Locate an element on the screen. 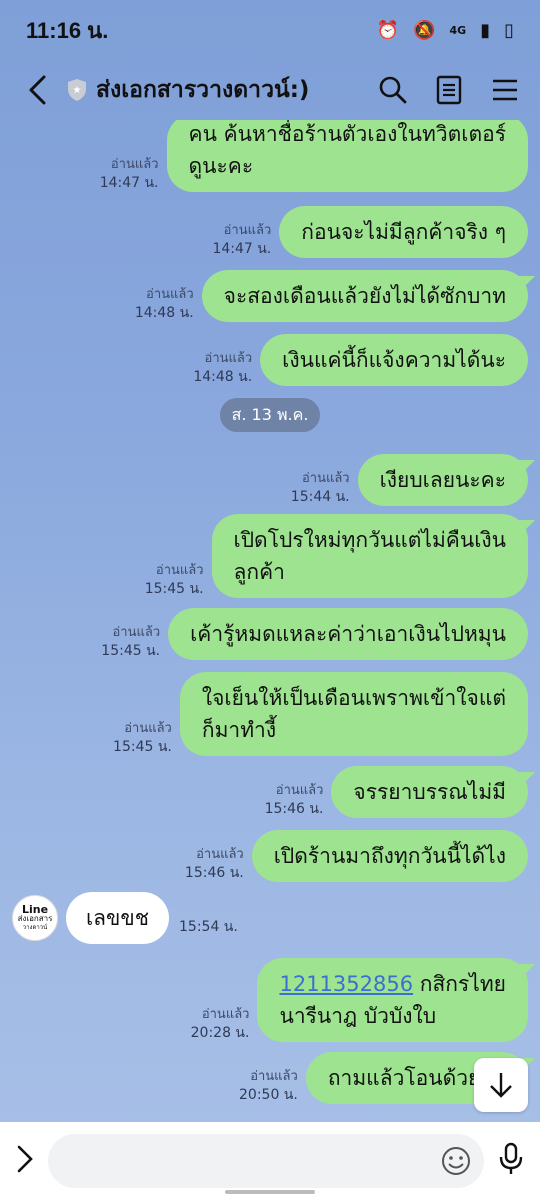 This screenshot has height=1200, width=540. shield-icon: ★ is located at coordinates (77, 90).